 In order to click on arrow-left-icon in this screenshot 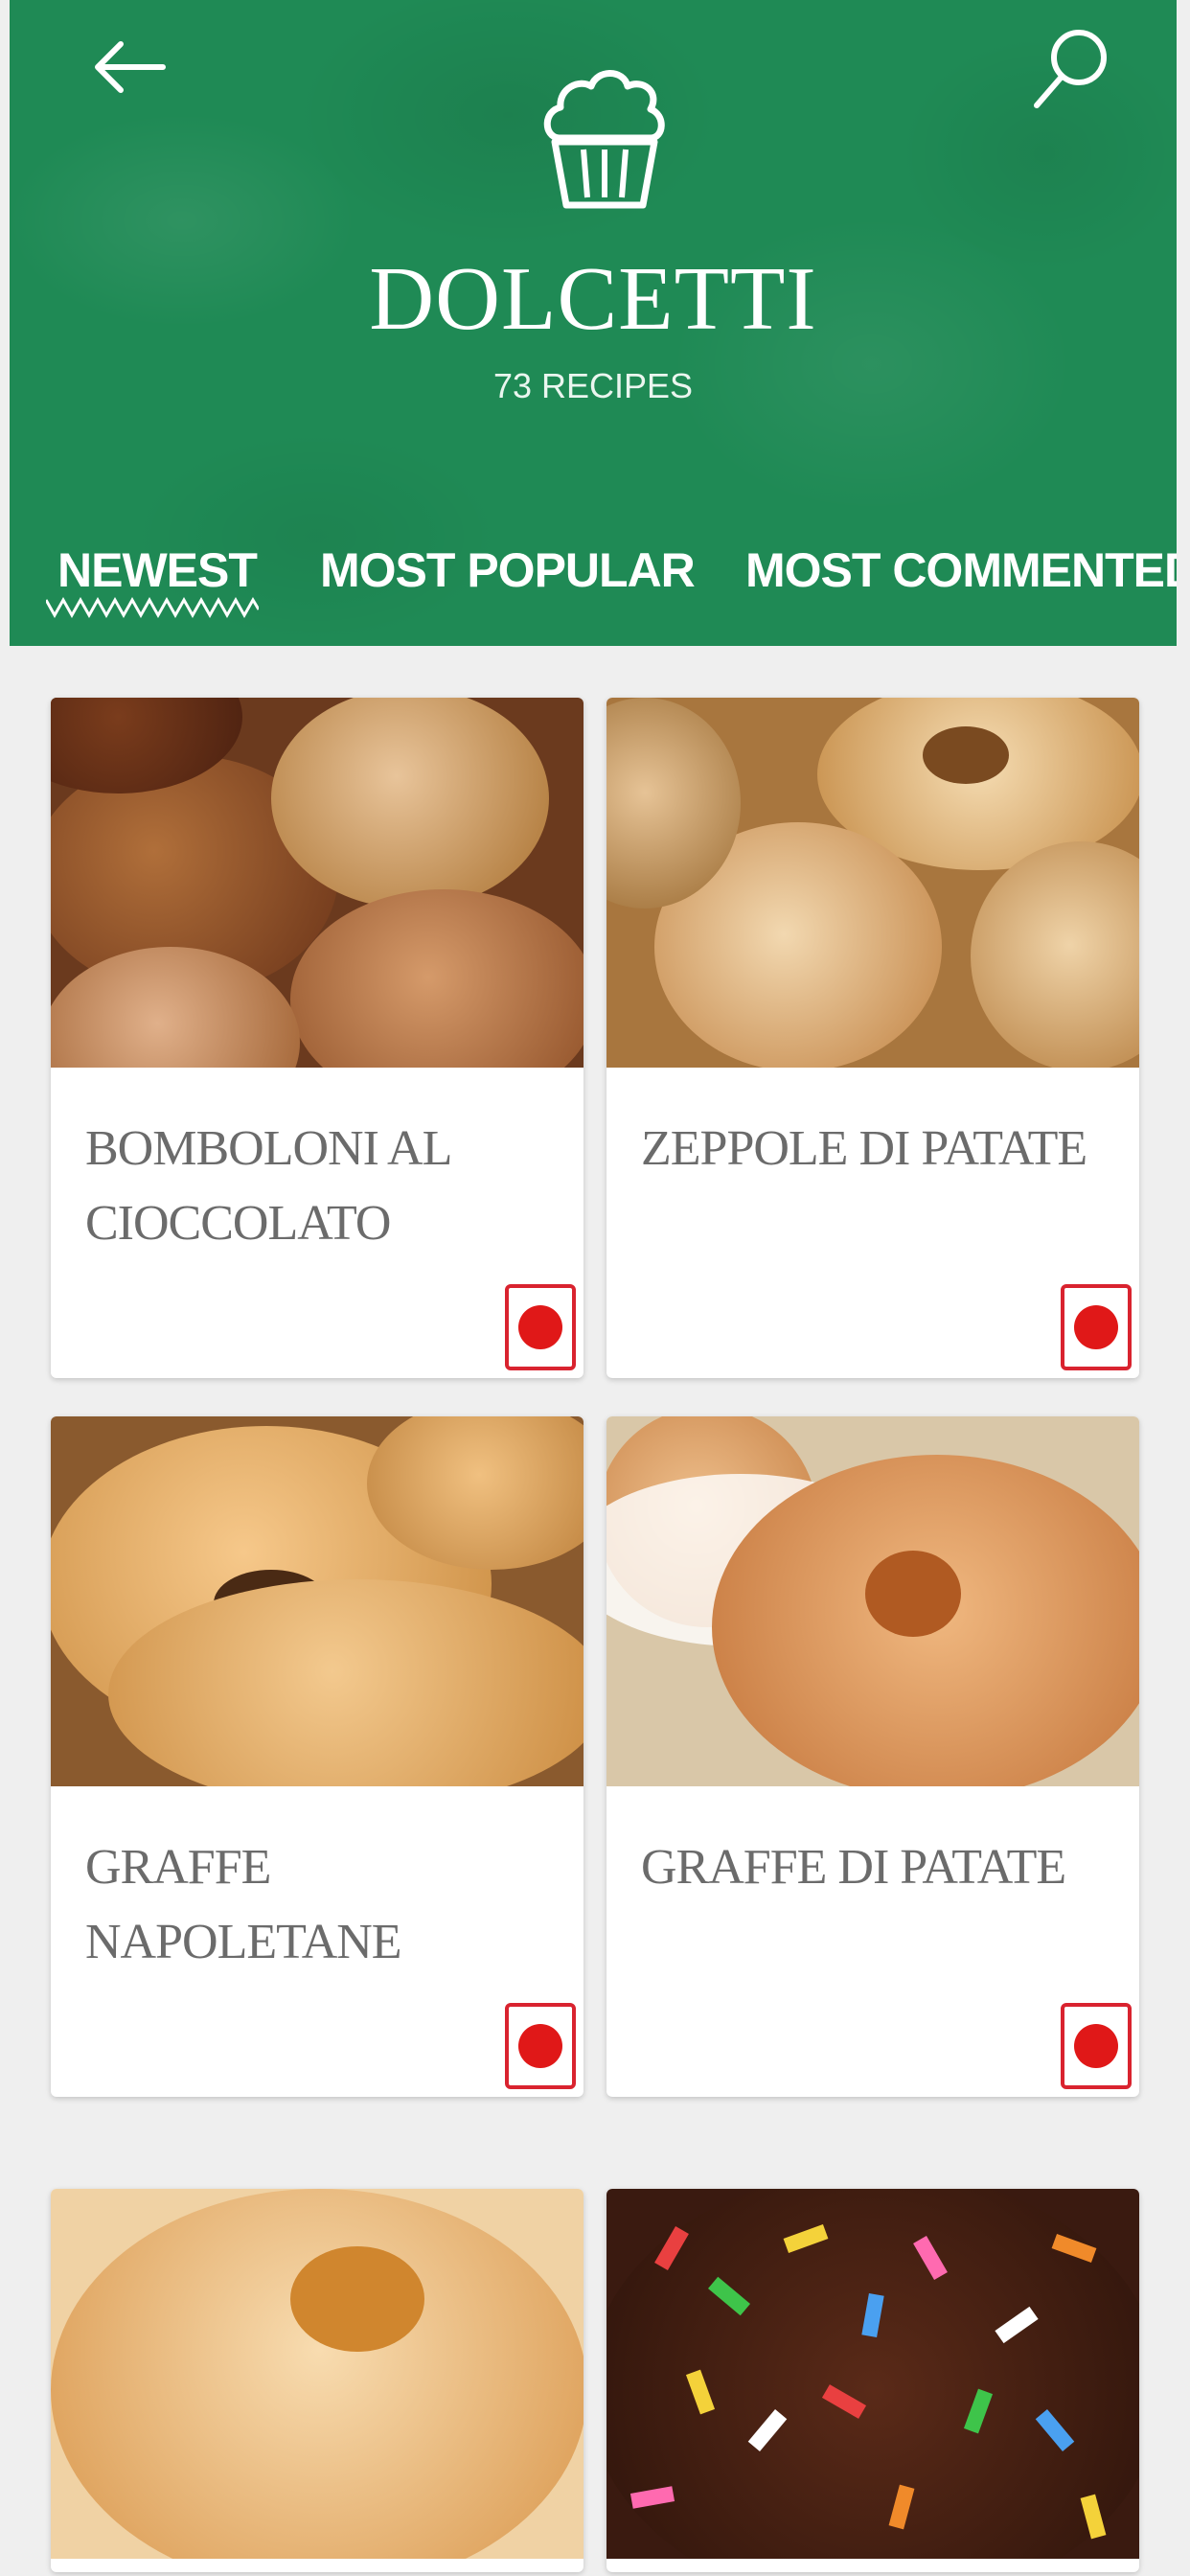, I will do `click(131, 67)`.